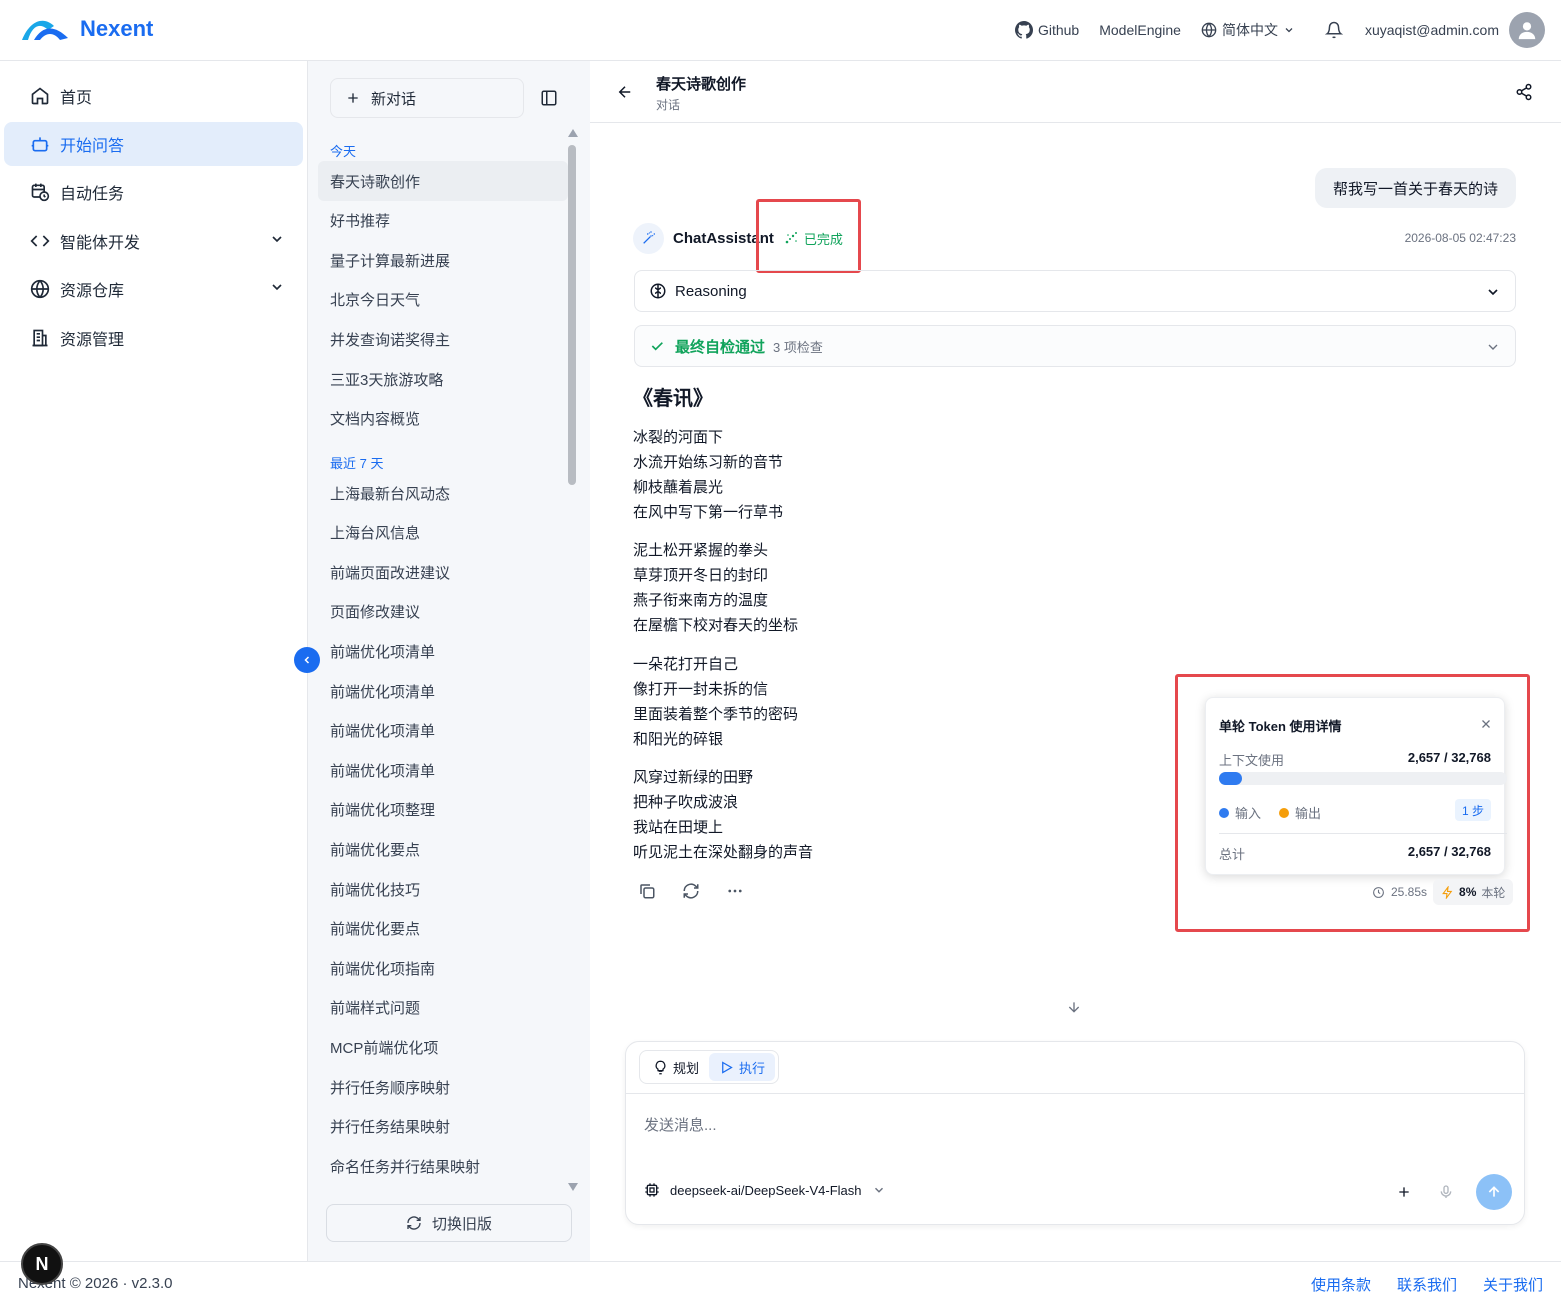 This screenshot has width=1561, height=1305. What do you see at coordinates (716, 714) in the screenshot?
I see `poem-line: 里面装着整个季节的密码` at bounding box center [716, 714].